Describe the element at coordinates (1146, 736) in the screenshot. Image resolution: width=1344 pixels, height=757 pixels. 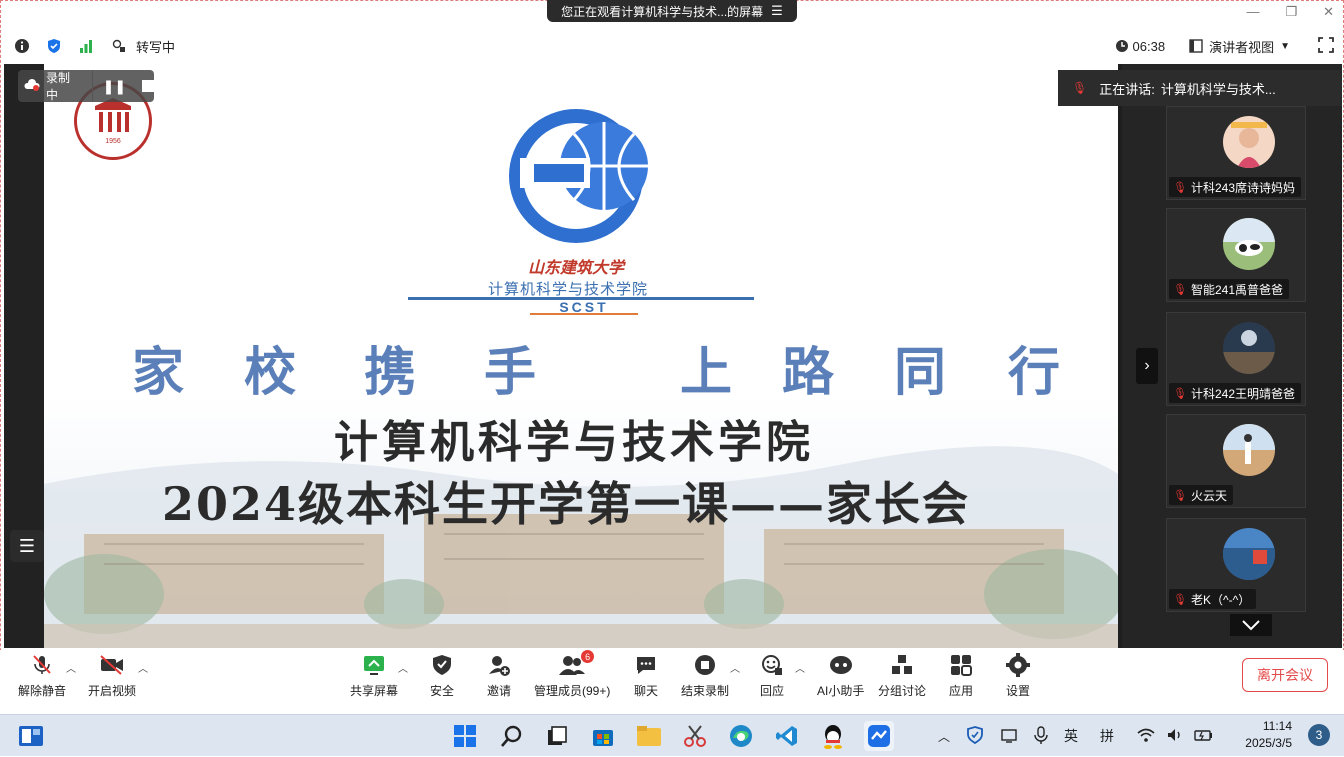
I see `wifi-icon` at that location.